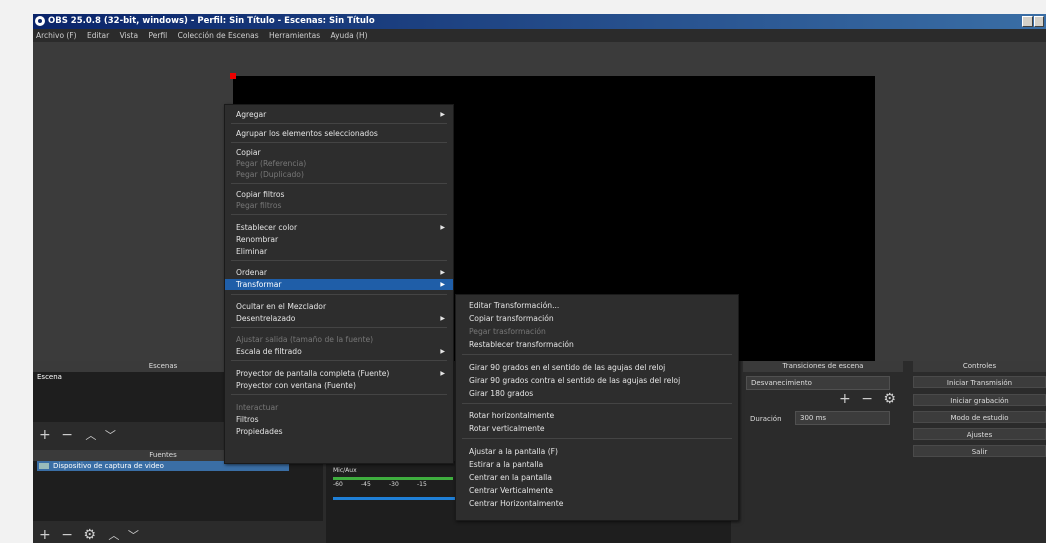 The height and width of the screenshot is (543, 1046). I want to click on transitions-toolbar: + − ⚙, so click(867, 399).